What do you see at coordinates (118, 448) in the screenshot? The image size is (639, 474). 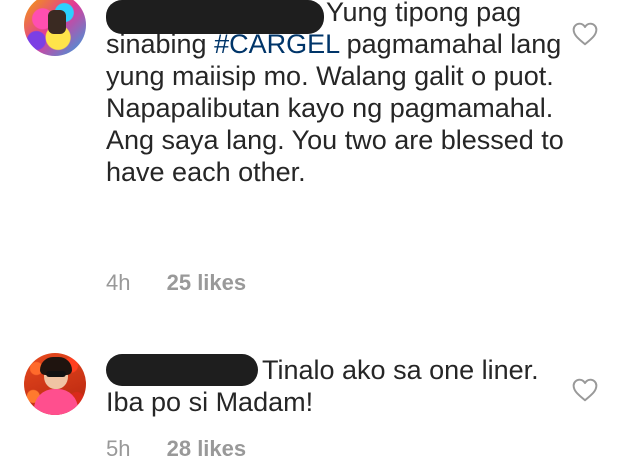 I see `comment-timestamp: 5h` at bounding box center [118, 448].